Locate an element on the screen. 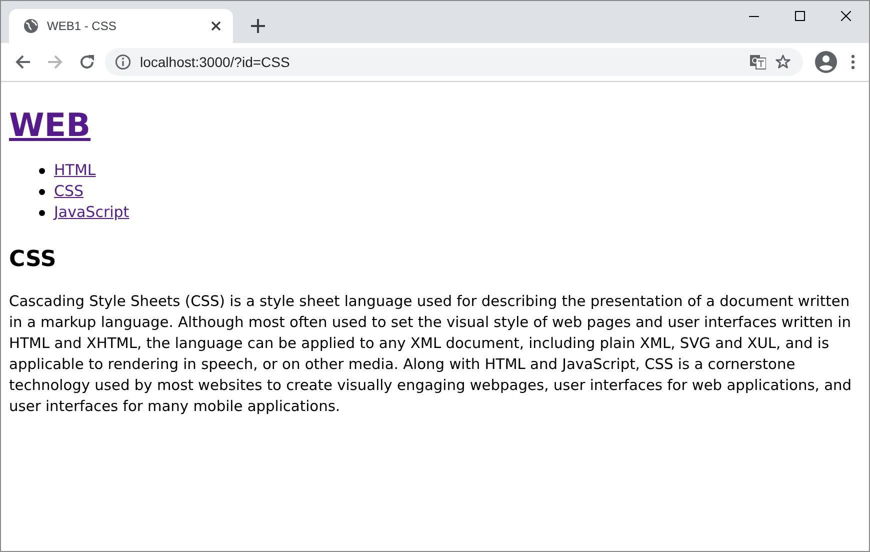 The image size is (870, 552). heading-link: WEB is located at coordinates (50, 125).